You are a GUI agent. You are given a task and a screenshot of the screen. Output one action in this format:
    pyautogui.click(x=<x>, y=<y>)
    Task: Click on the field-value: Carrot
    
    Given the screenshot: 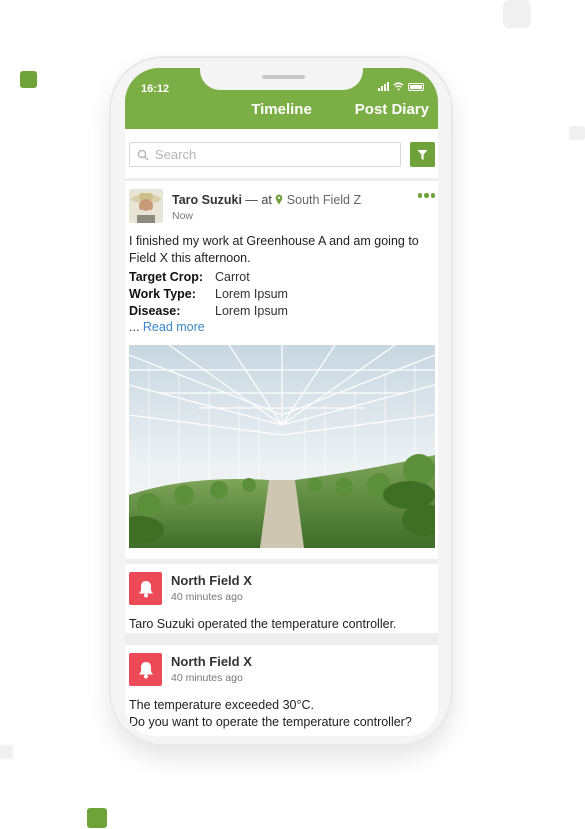 What is the action you would take?
    pyautogui.click(x=232, y=277)
    